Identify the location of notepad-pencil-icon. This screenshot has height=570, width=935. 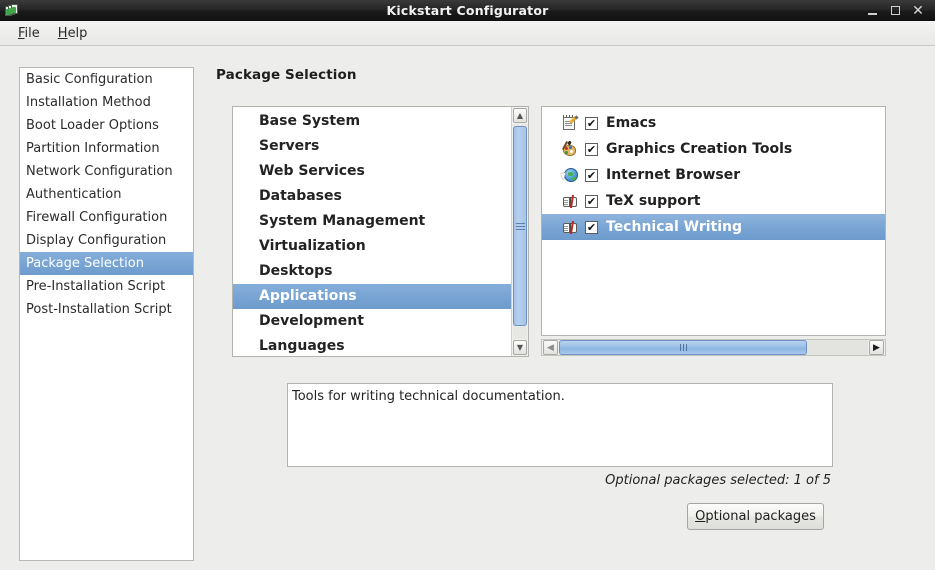
(570, 123).